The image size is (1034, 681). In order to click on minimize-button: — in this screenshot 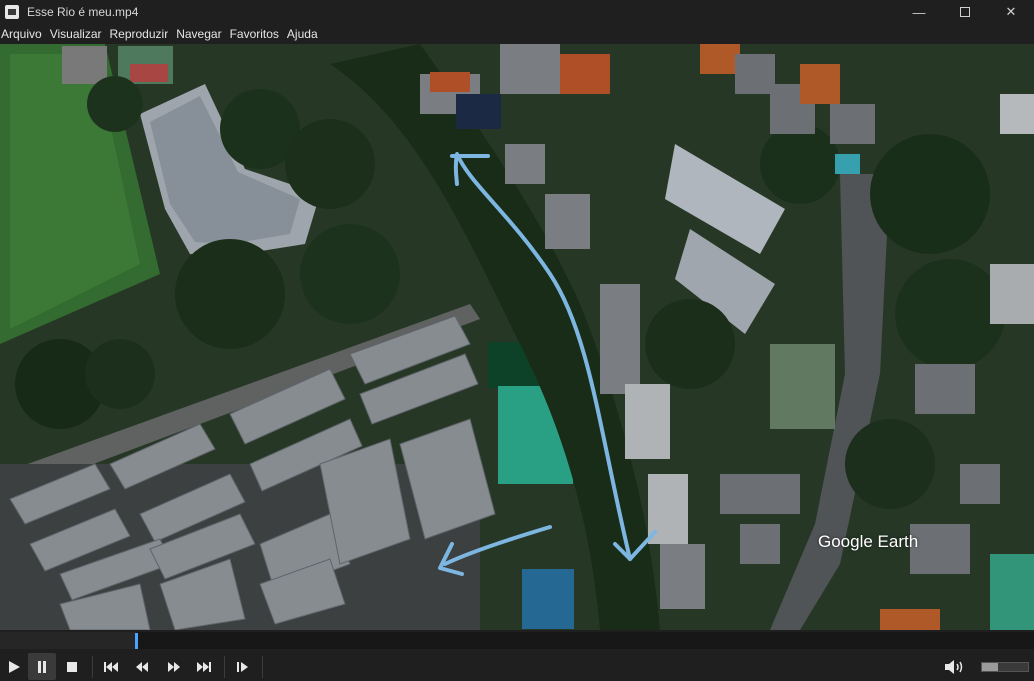, I will do `click(919, 12)`.